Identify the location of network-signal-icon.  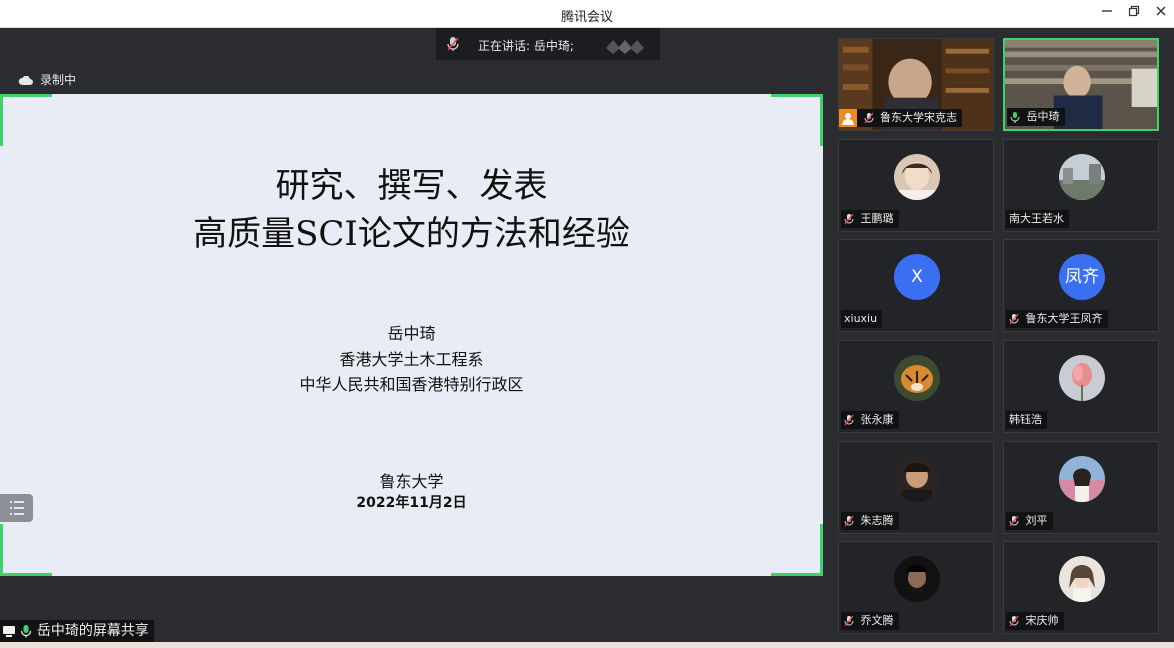
(625, 47).